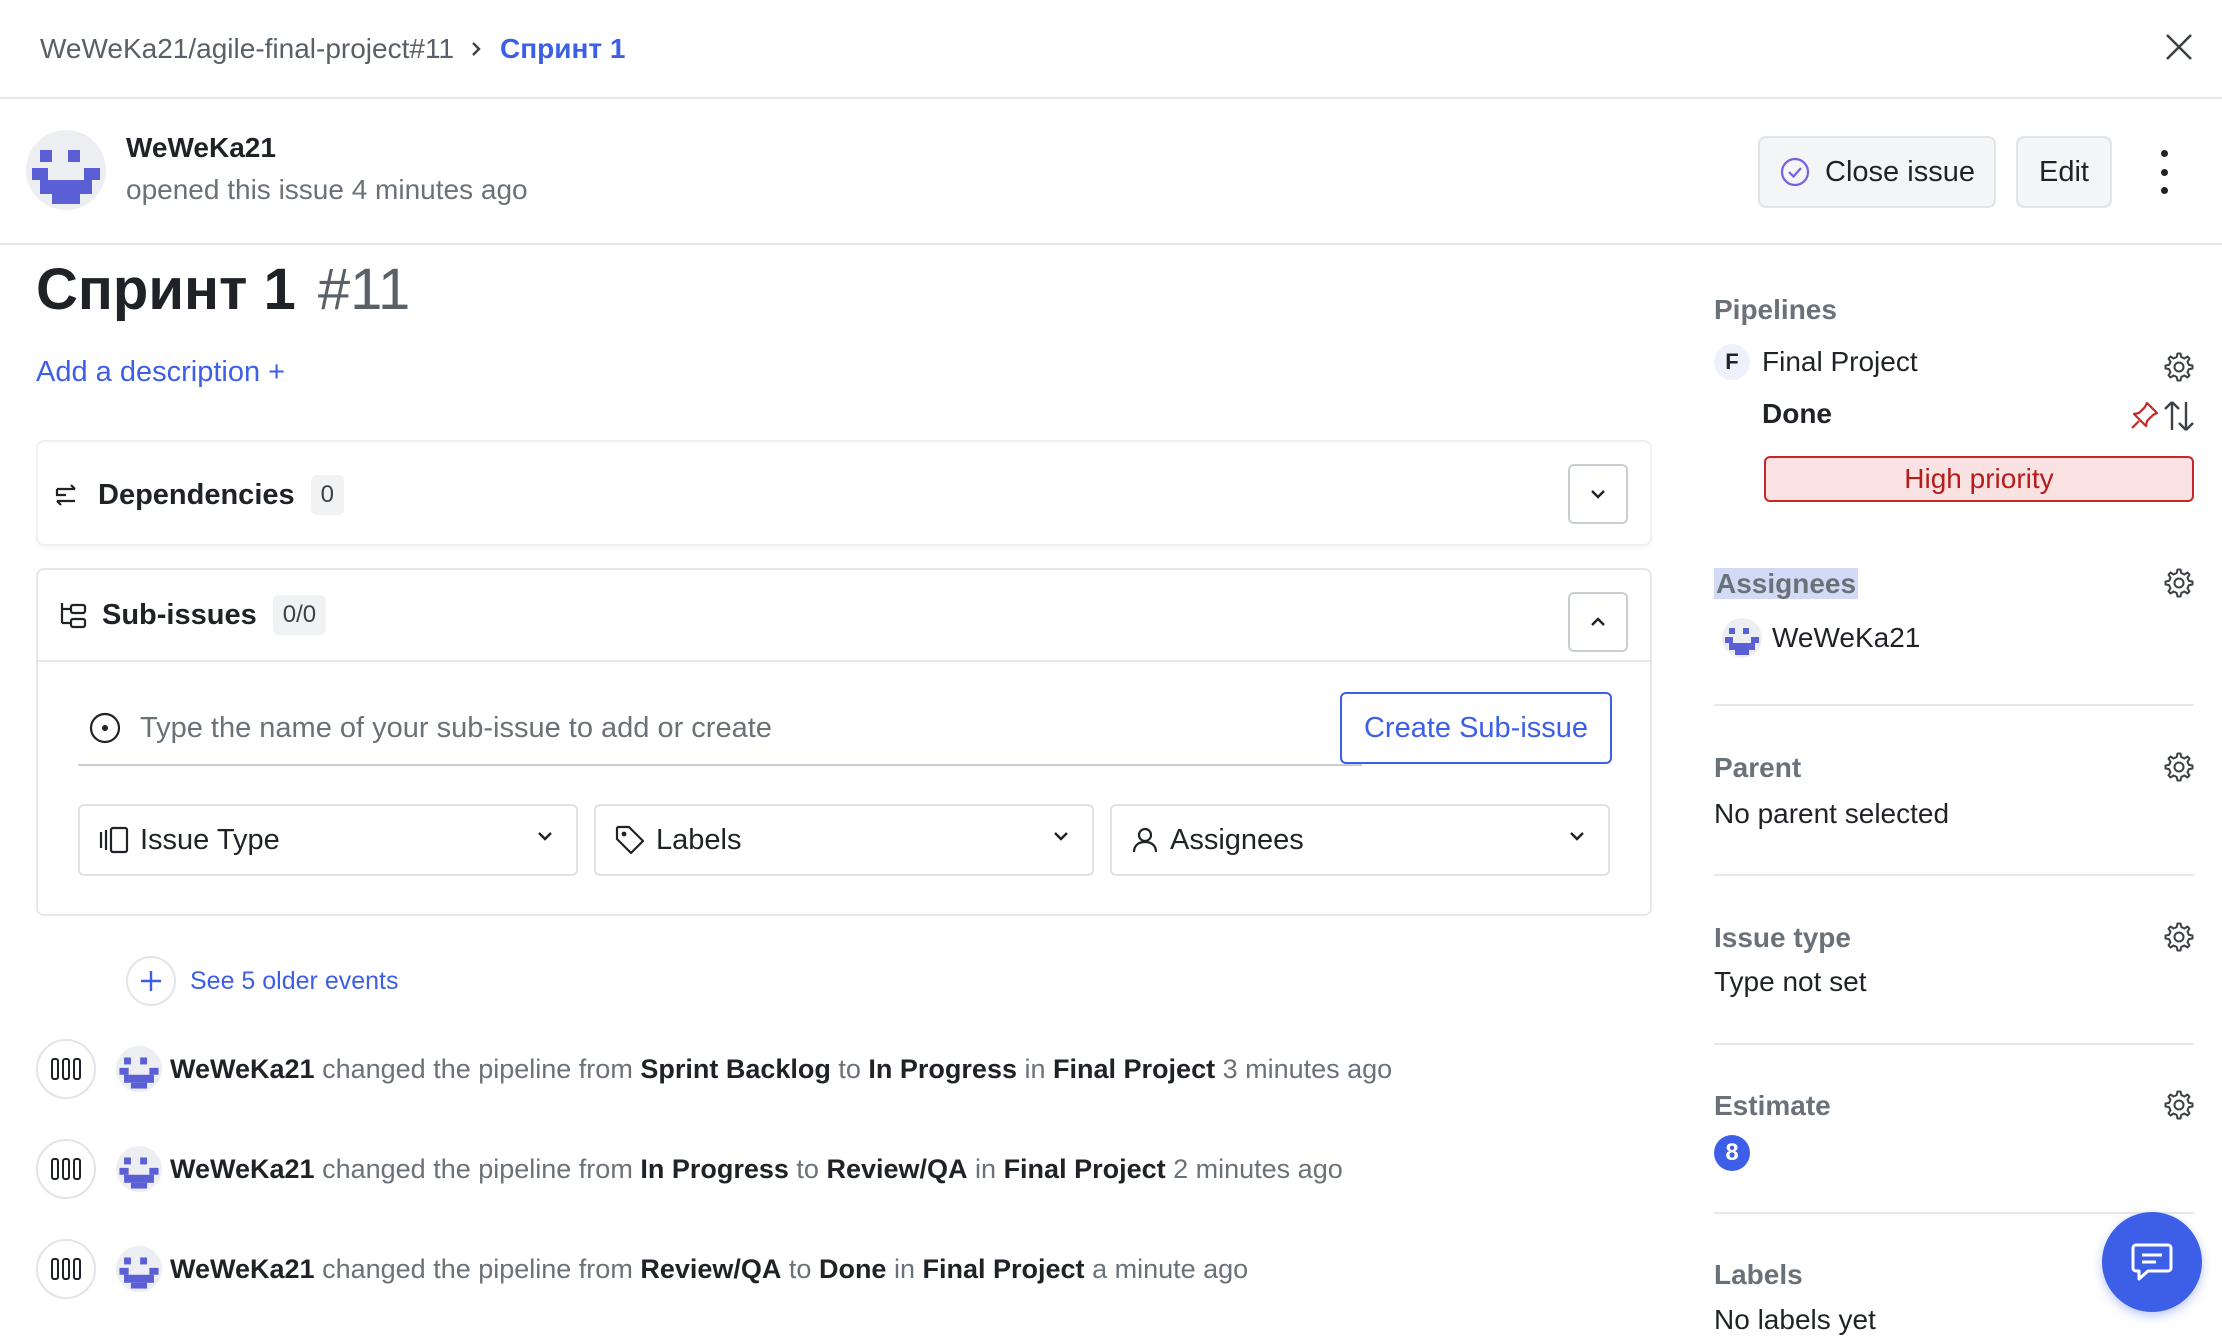  Describe the element at coordinates (1979, 479) in the screenshot. I see `priority-badge: High priority` at that location.